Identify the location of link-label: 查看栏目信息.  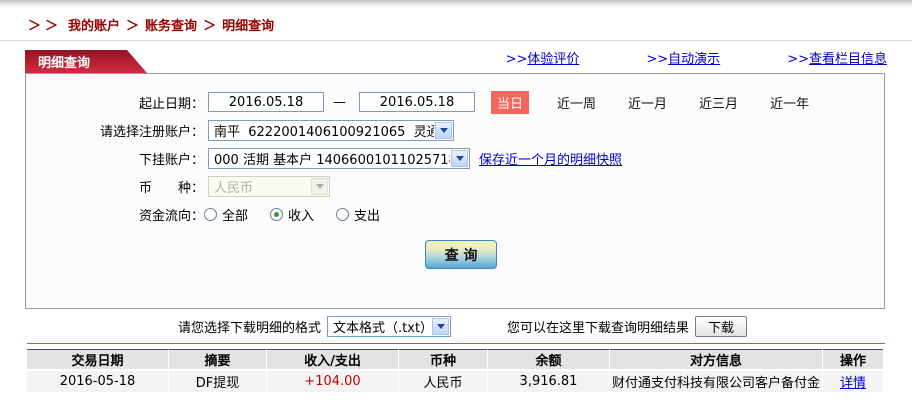
(847, 59).